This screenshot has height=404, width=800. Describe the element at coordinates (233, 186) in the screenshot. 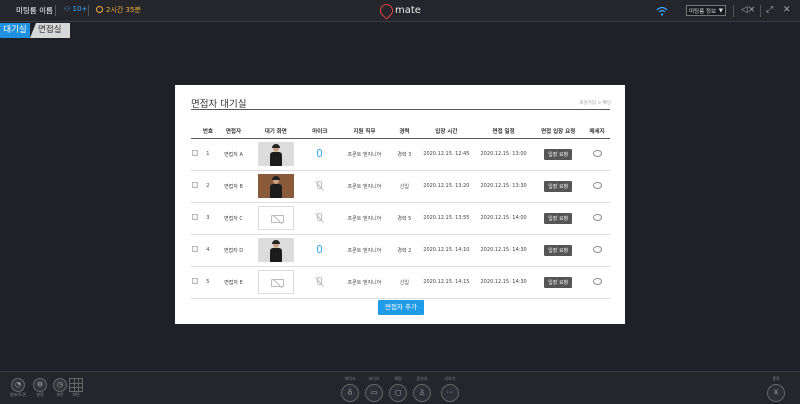

I see `candidate-name: 면접자 B` at that location.